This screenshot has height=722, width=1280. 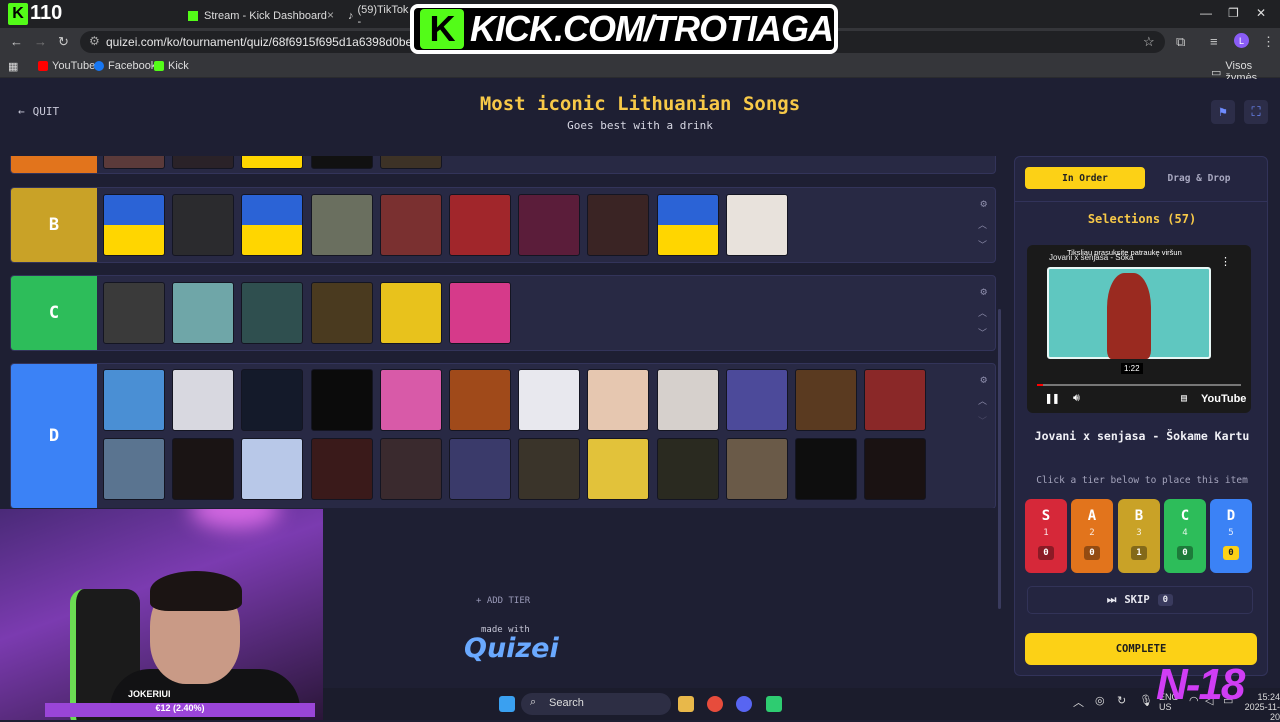 What do you see at coordinates (715, 704) in the screenshot?
I see `chrome-icon` at bounding box center [715, 704].